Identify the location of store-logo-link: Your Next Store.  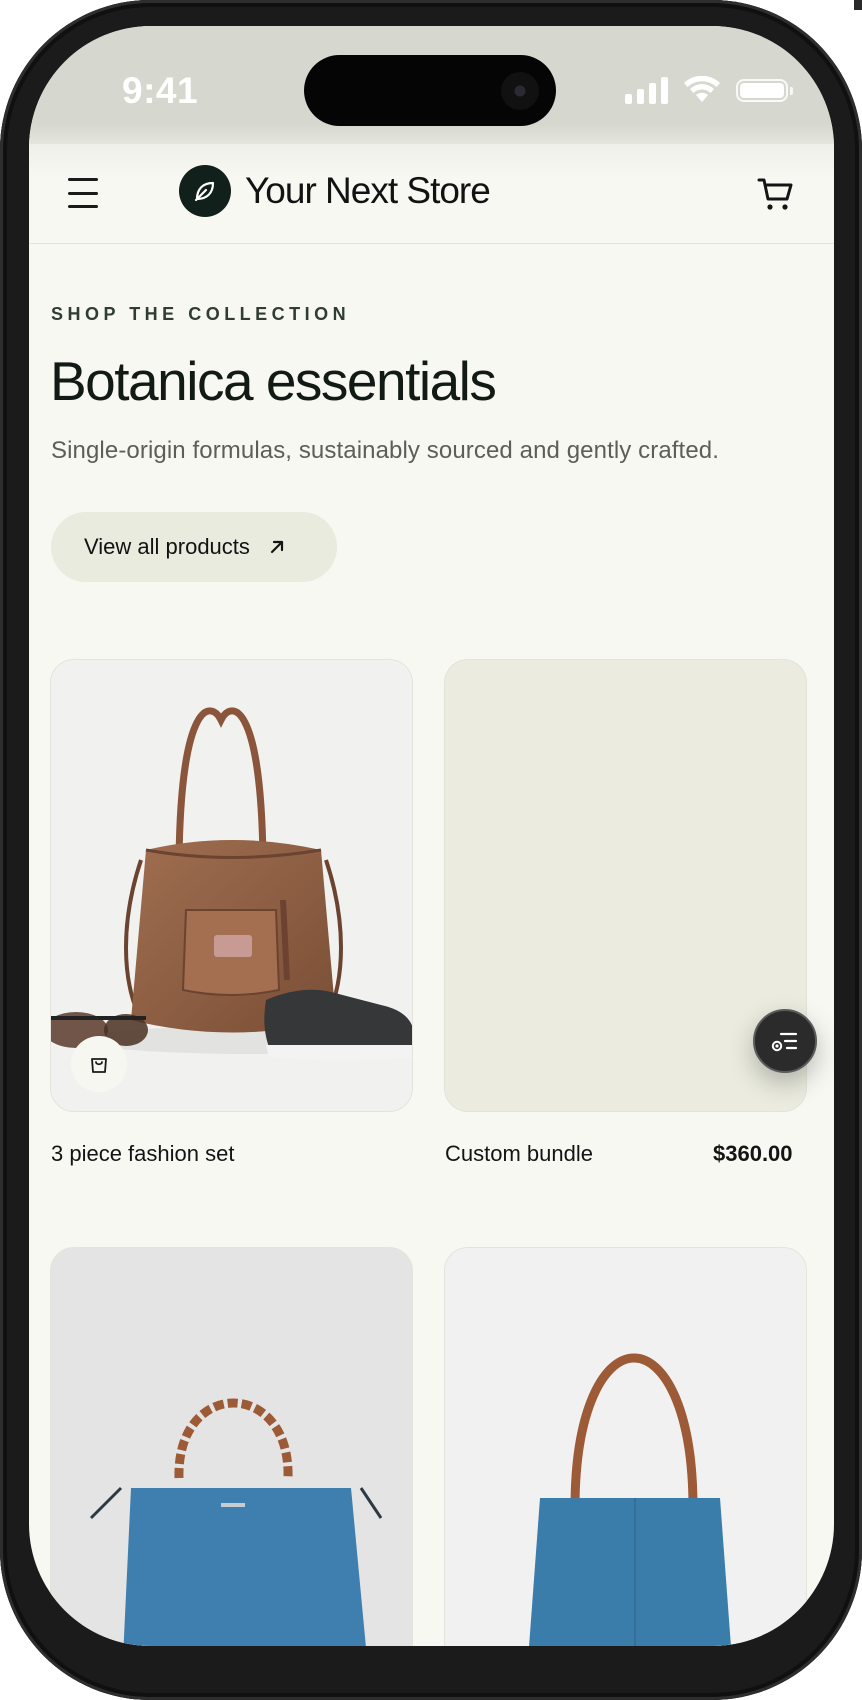
(335, 191).